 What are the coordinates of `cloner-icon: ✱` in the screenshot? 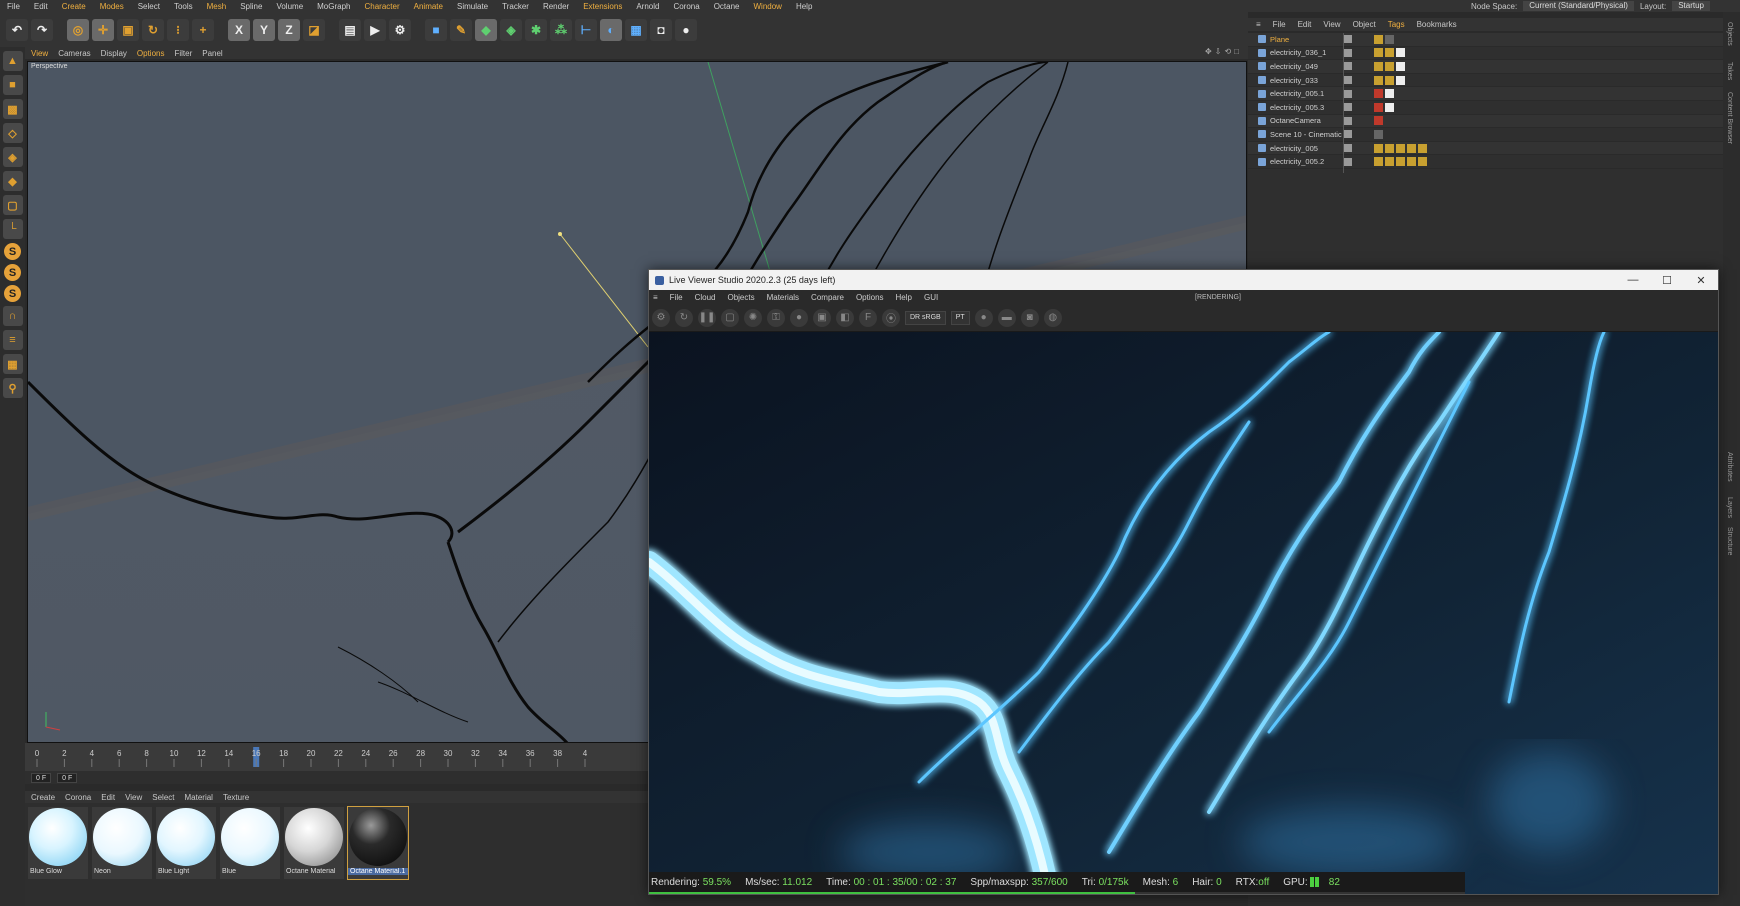 It's located at (536, 29).